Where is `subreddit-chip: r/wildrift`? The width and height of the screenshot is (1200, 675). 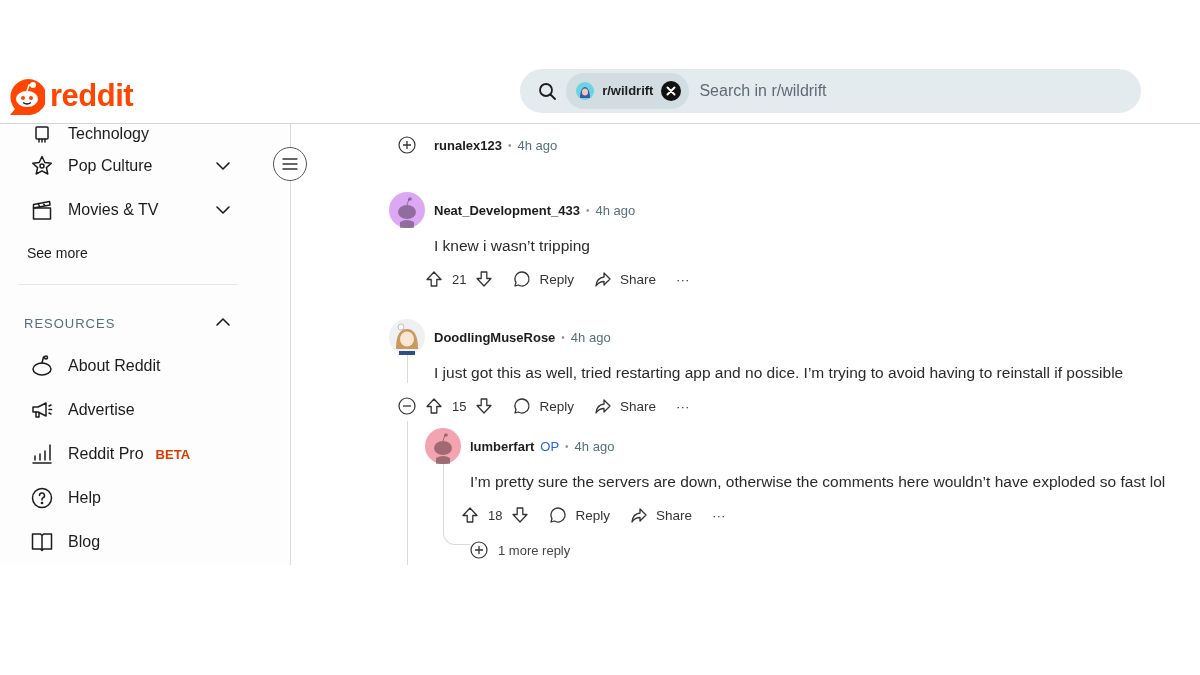 subreddit-chip: r/wildrift is located at coordinates (628, 90).